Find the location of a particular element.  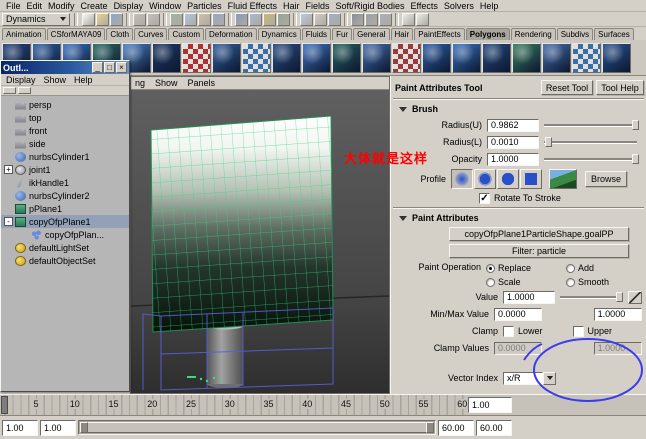

shelf-tab: Surfaces is located at coordinates (614, 34).